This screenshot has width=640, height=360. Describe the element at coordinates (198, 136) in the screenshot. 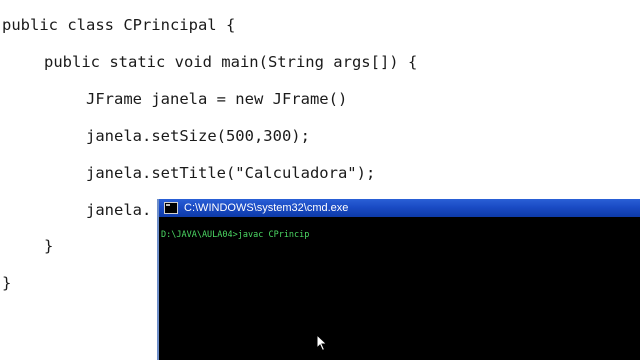

I see `code-line-setsize: janela.setSize(500,300);` at that location.